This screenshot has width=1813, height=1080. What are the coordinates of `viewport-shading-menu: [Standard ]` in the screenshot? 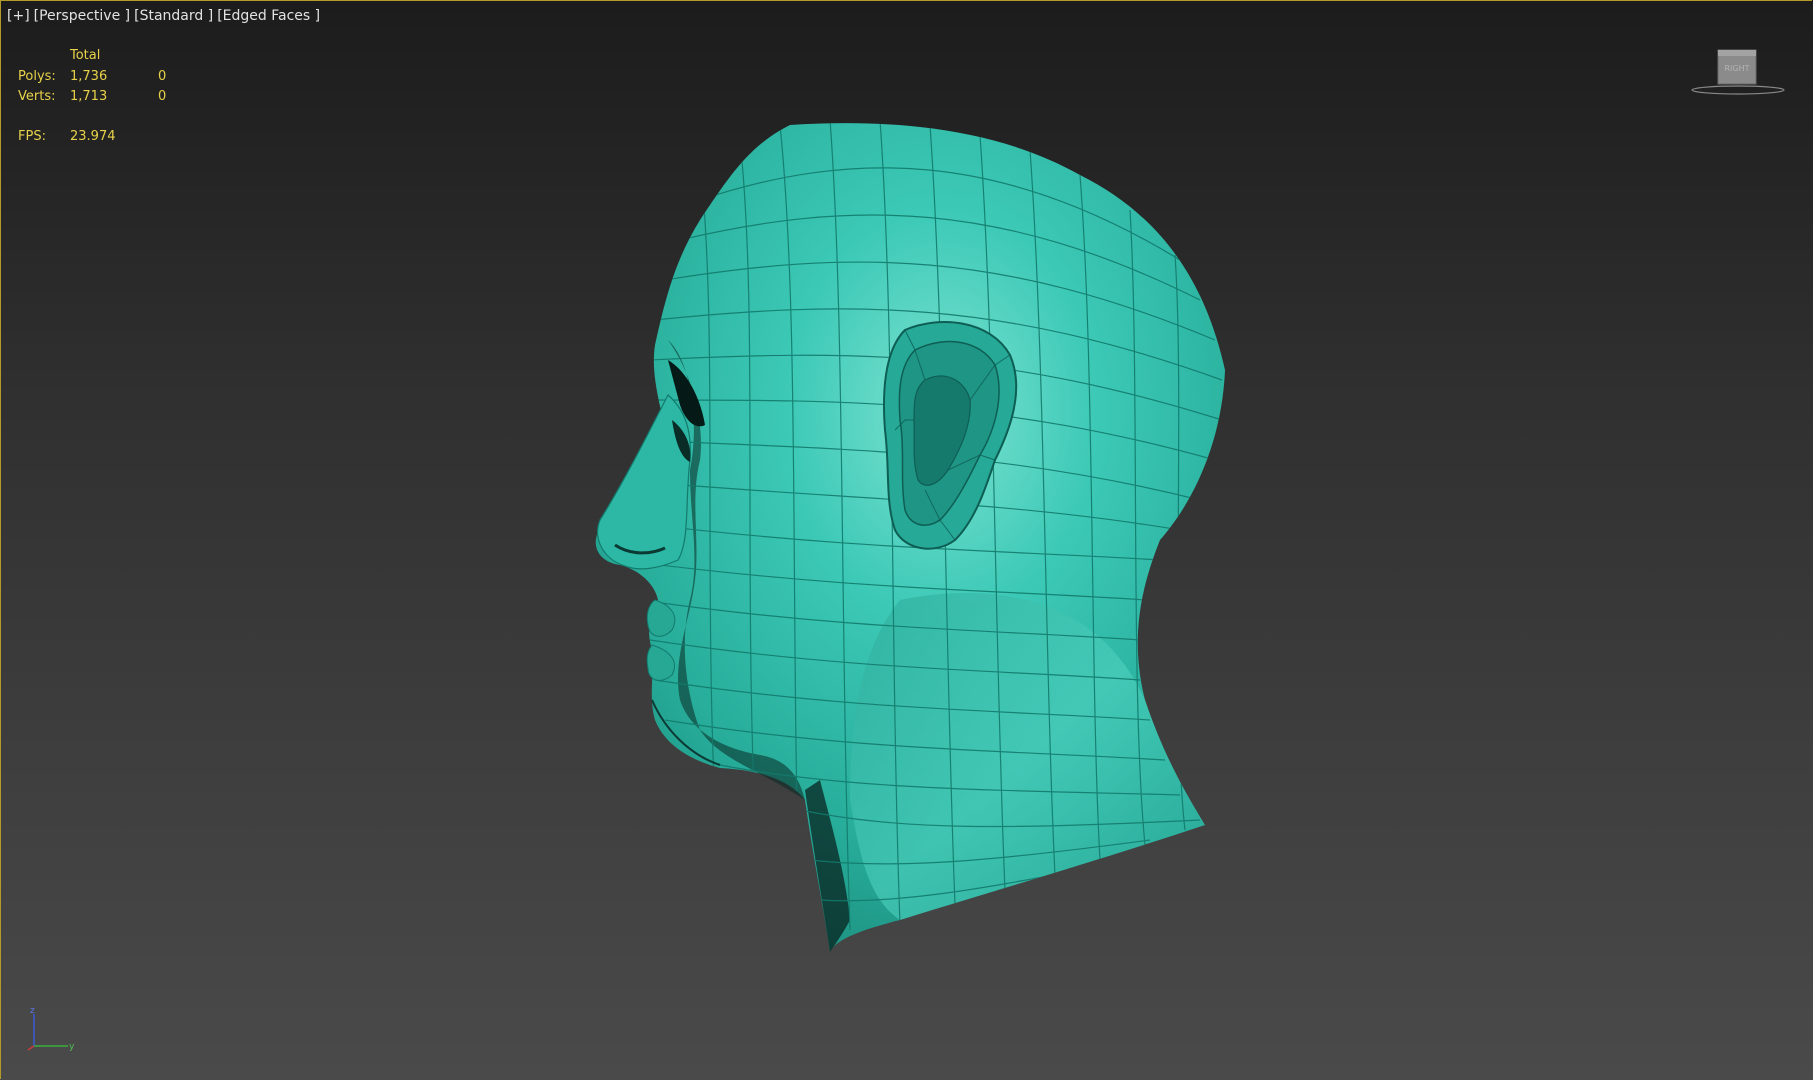 It's located at (173, 16).